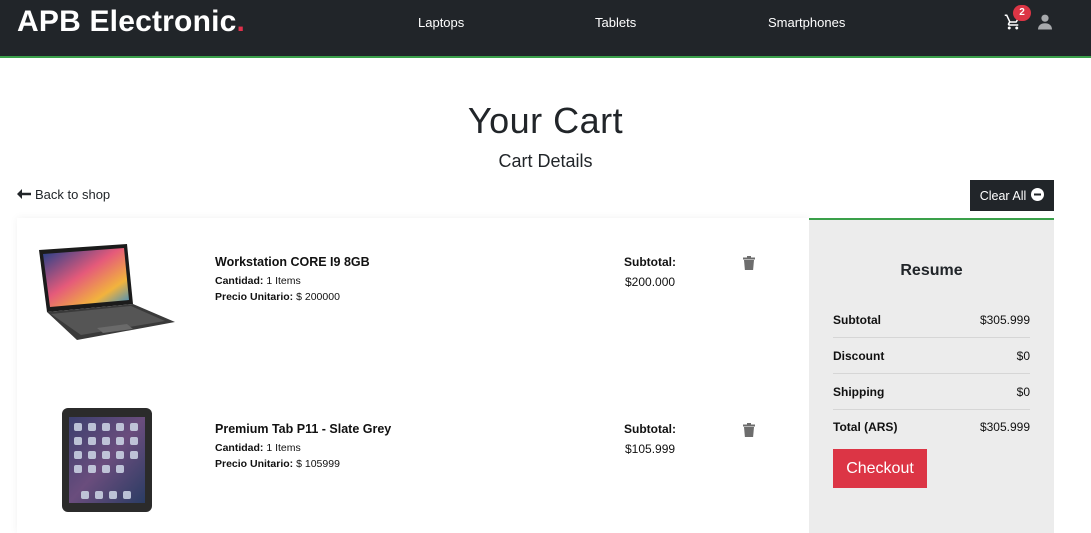 Image resolution: width=1091 pixels, height=533 pixels. Describe the element at coordinates (931, 356) in the screenshot. I see `resume-row-discount: Discount $0` at that location.